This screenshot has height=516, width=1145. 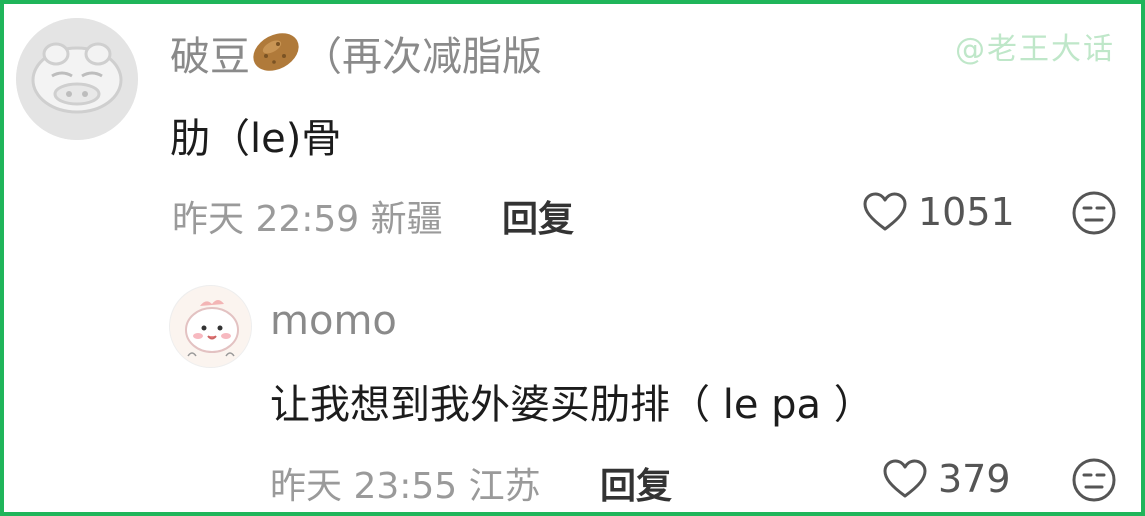 I want to click on username-text: 破豆, so click(x=210, y=57).